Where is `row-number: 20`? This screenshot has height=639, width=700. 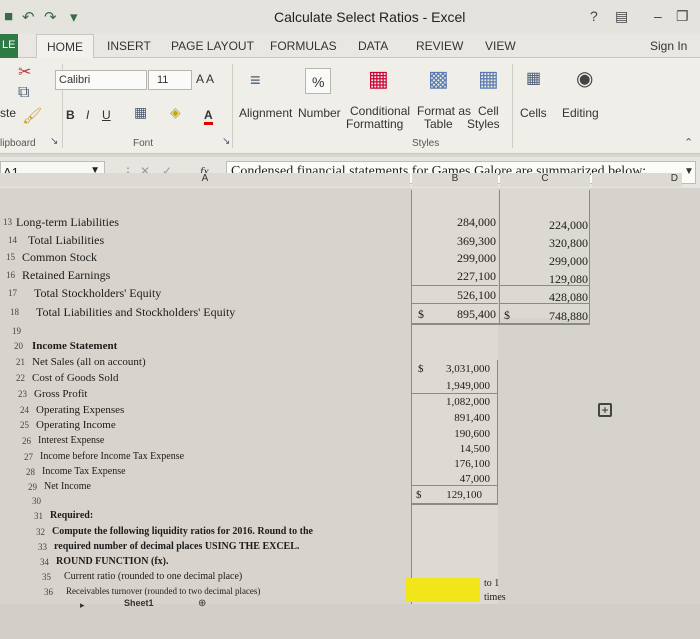 row-number: 20 is located at coordinates (18, 346).